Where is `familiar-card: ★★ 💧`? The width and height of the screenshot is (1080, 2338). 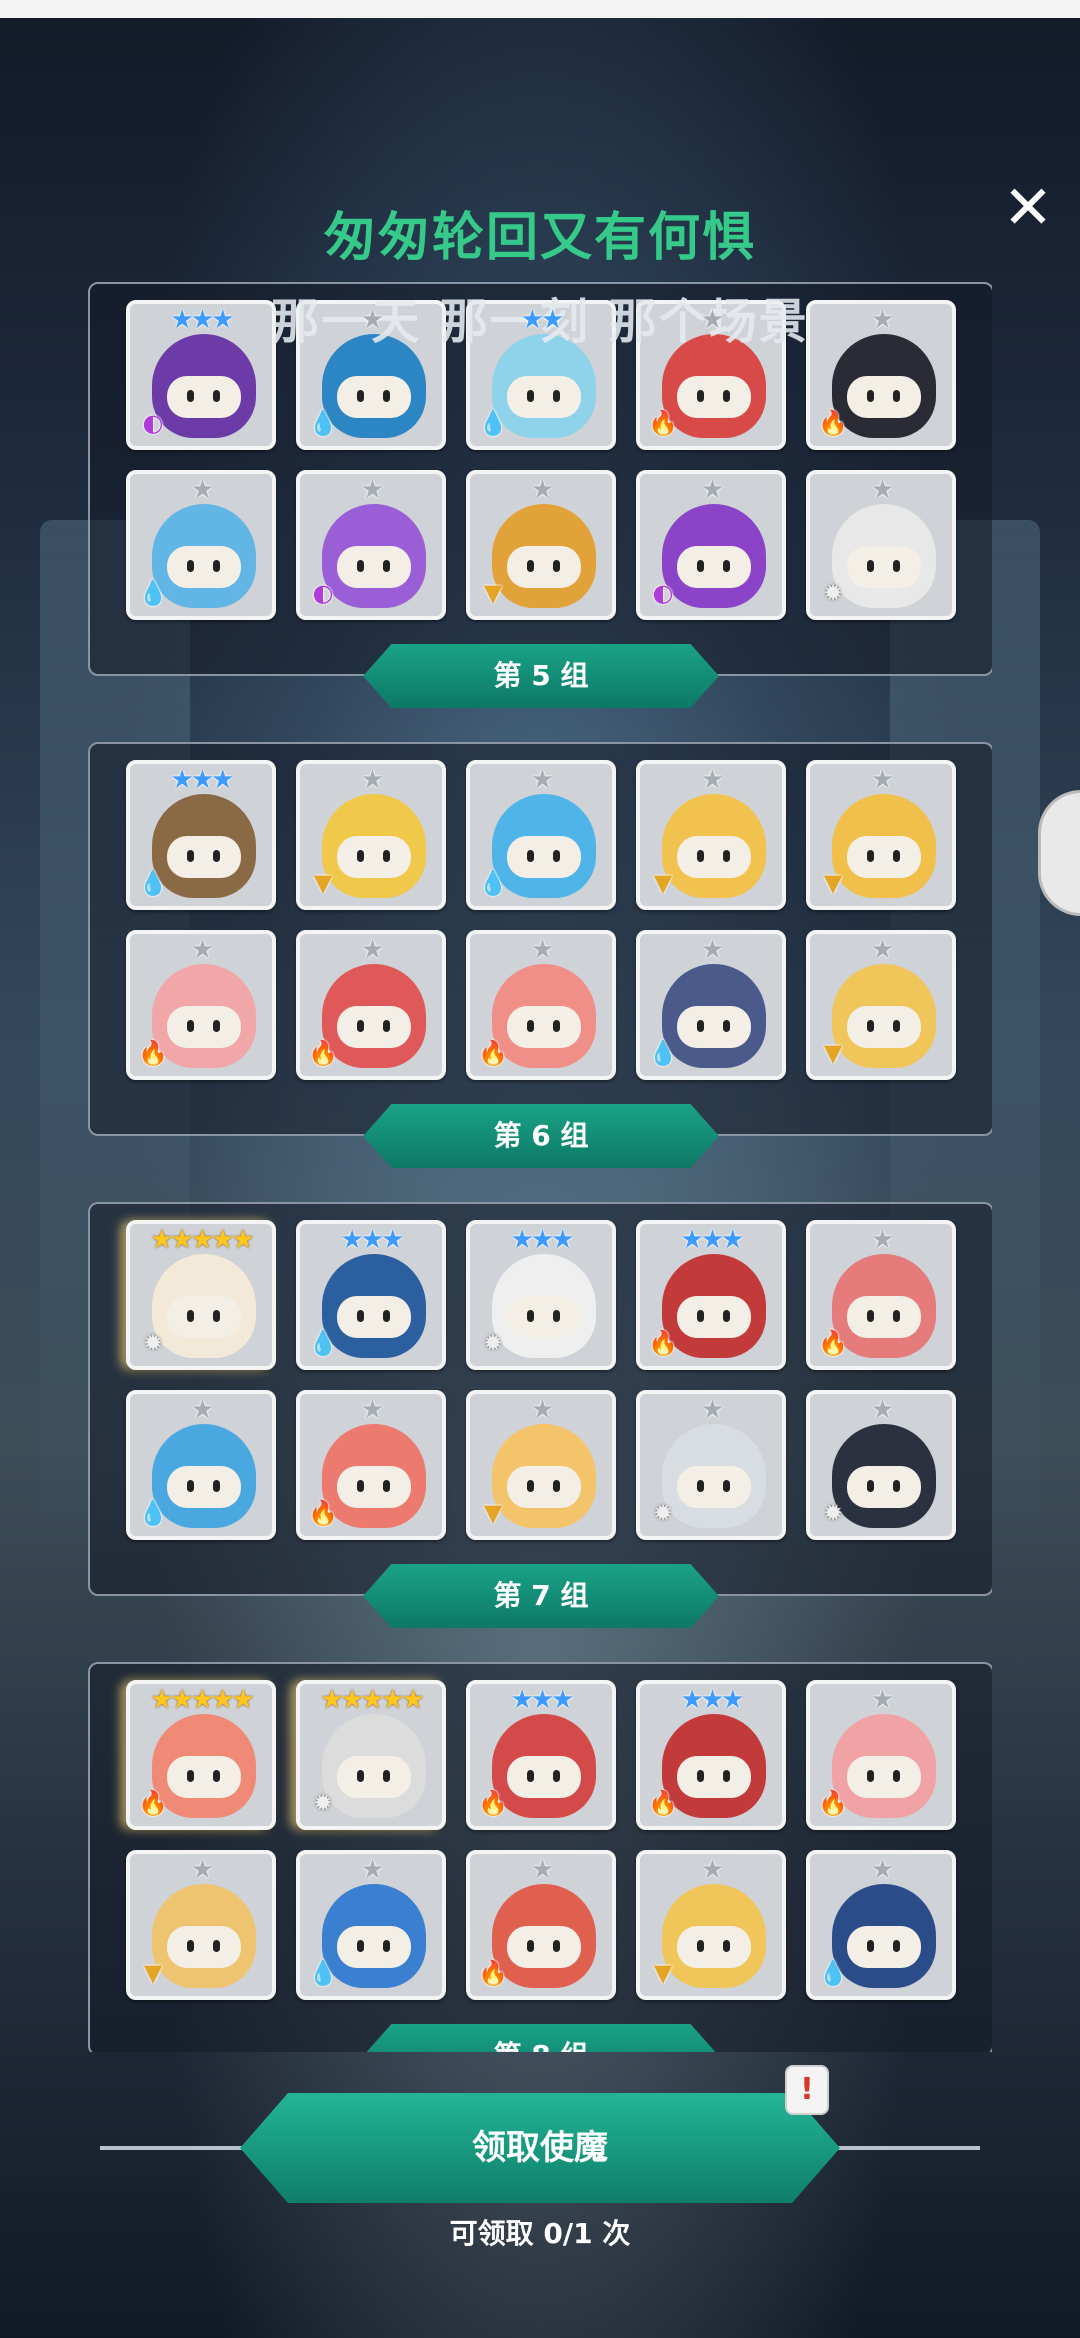
familiar-card: ★★ 💧 is located at coordinates (541, 375).